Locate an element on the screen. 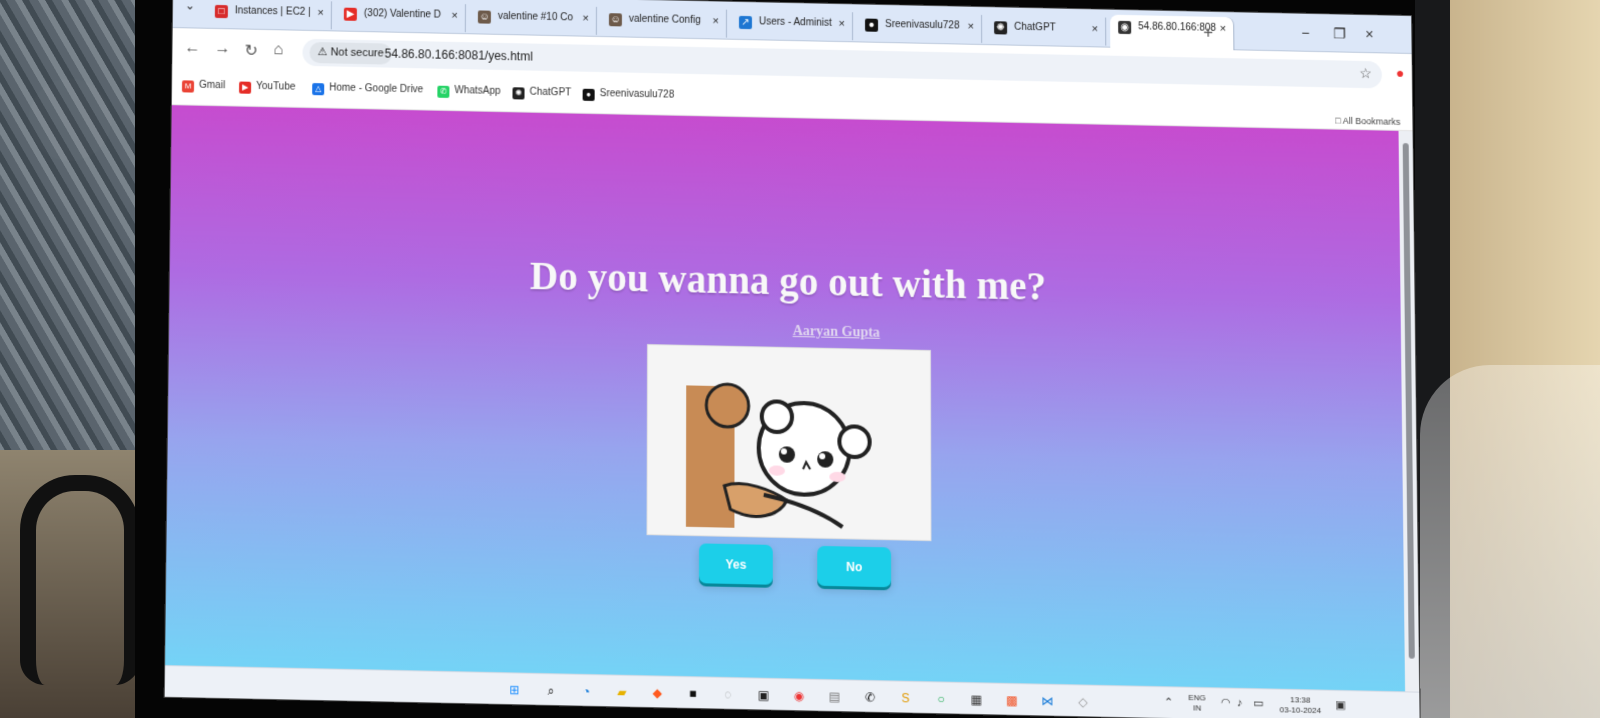 This screenshot has width=1600, height=718. language-top: ENG is located at coordinates (1197, 697).